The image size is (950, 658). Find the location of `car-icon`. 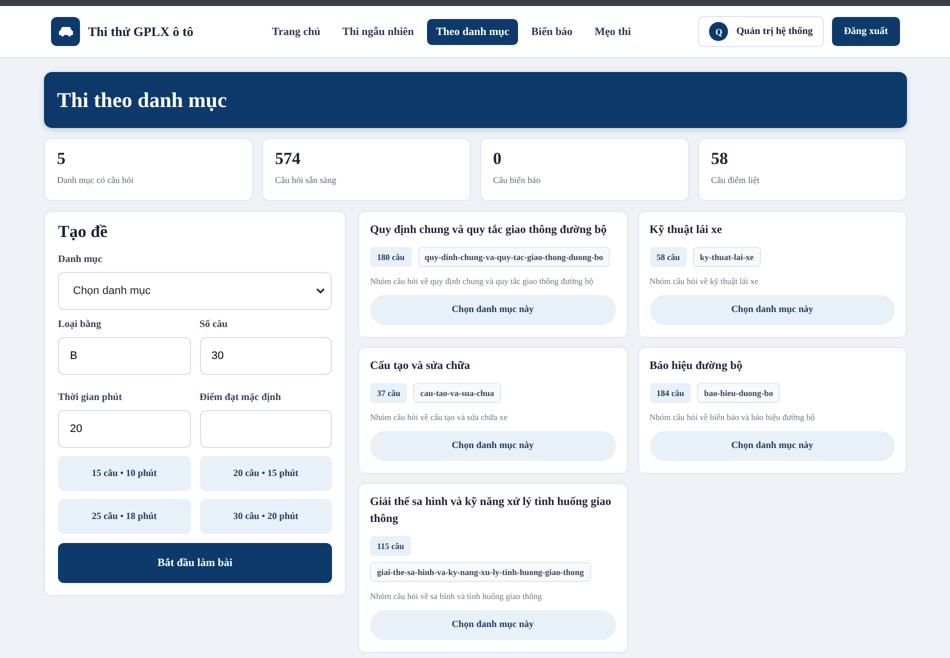

car-icon is located at coordinates (66, 31).